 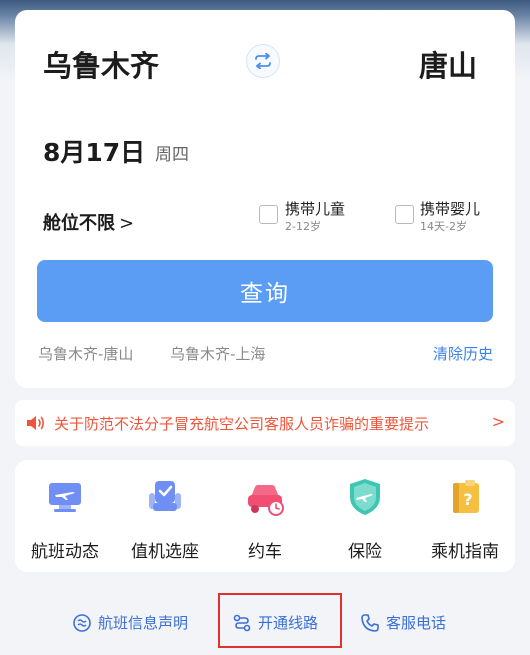 I want to click on service-travel-guide: ? 乘机指南, so click(x=465, y=518).